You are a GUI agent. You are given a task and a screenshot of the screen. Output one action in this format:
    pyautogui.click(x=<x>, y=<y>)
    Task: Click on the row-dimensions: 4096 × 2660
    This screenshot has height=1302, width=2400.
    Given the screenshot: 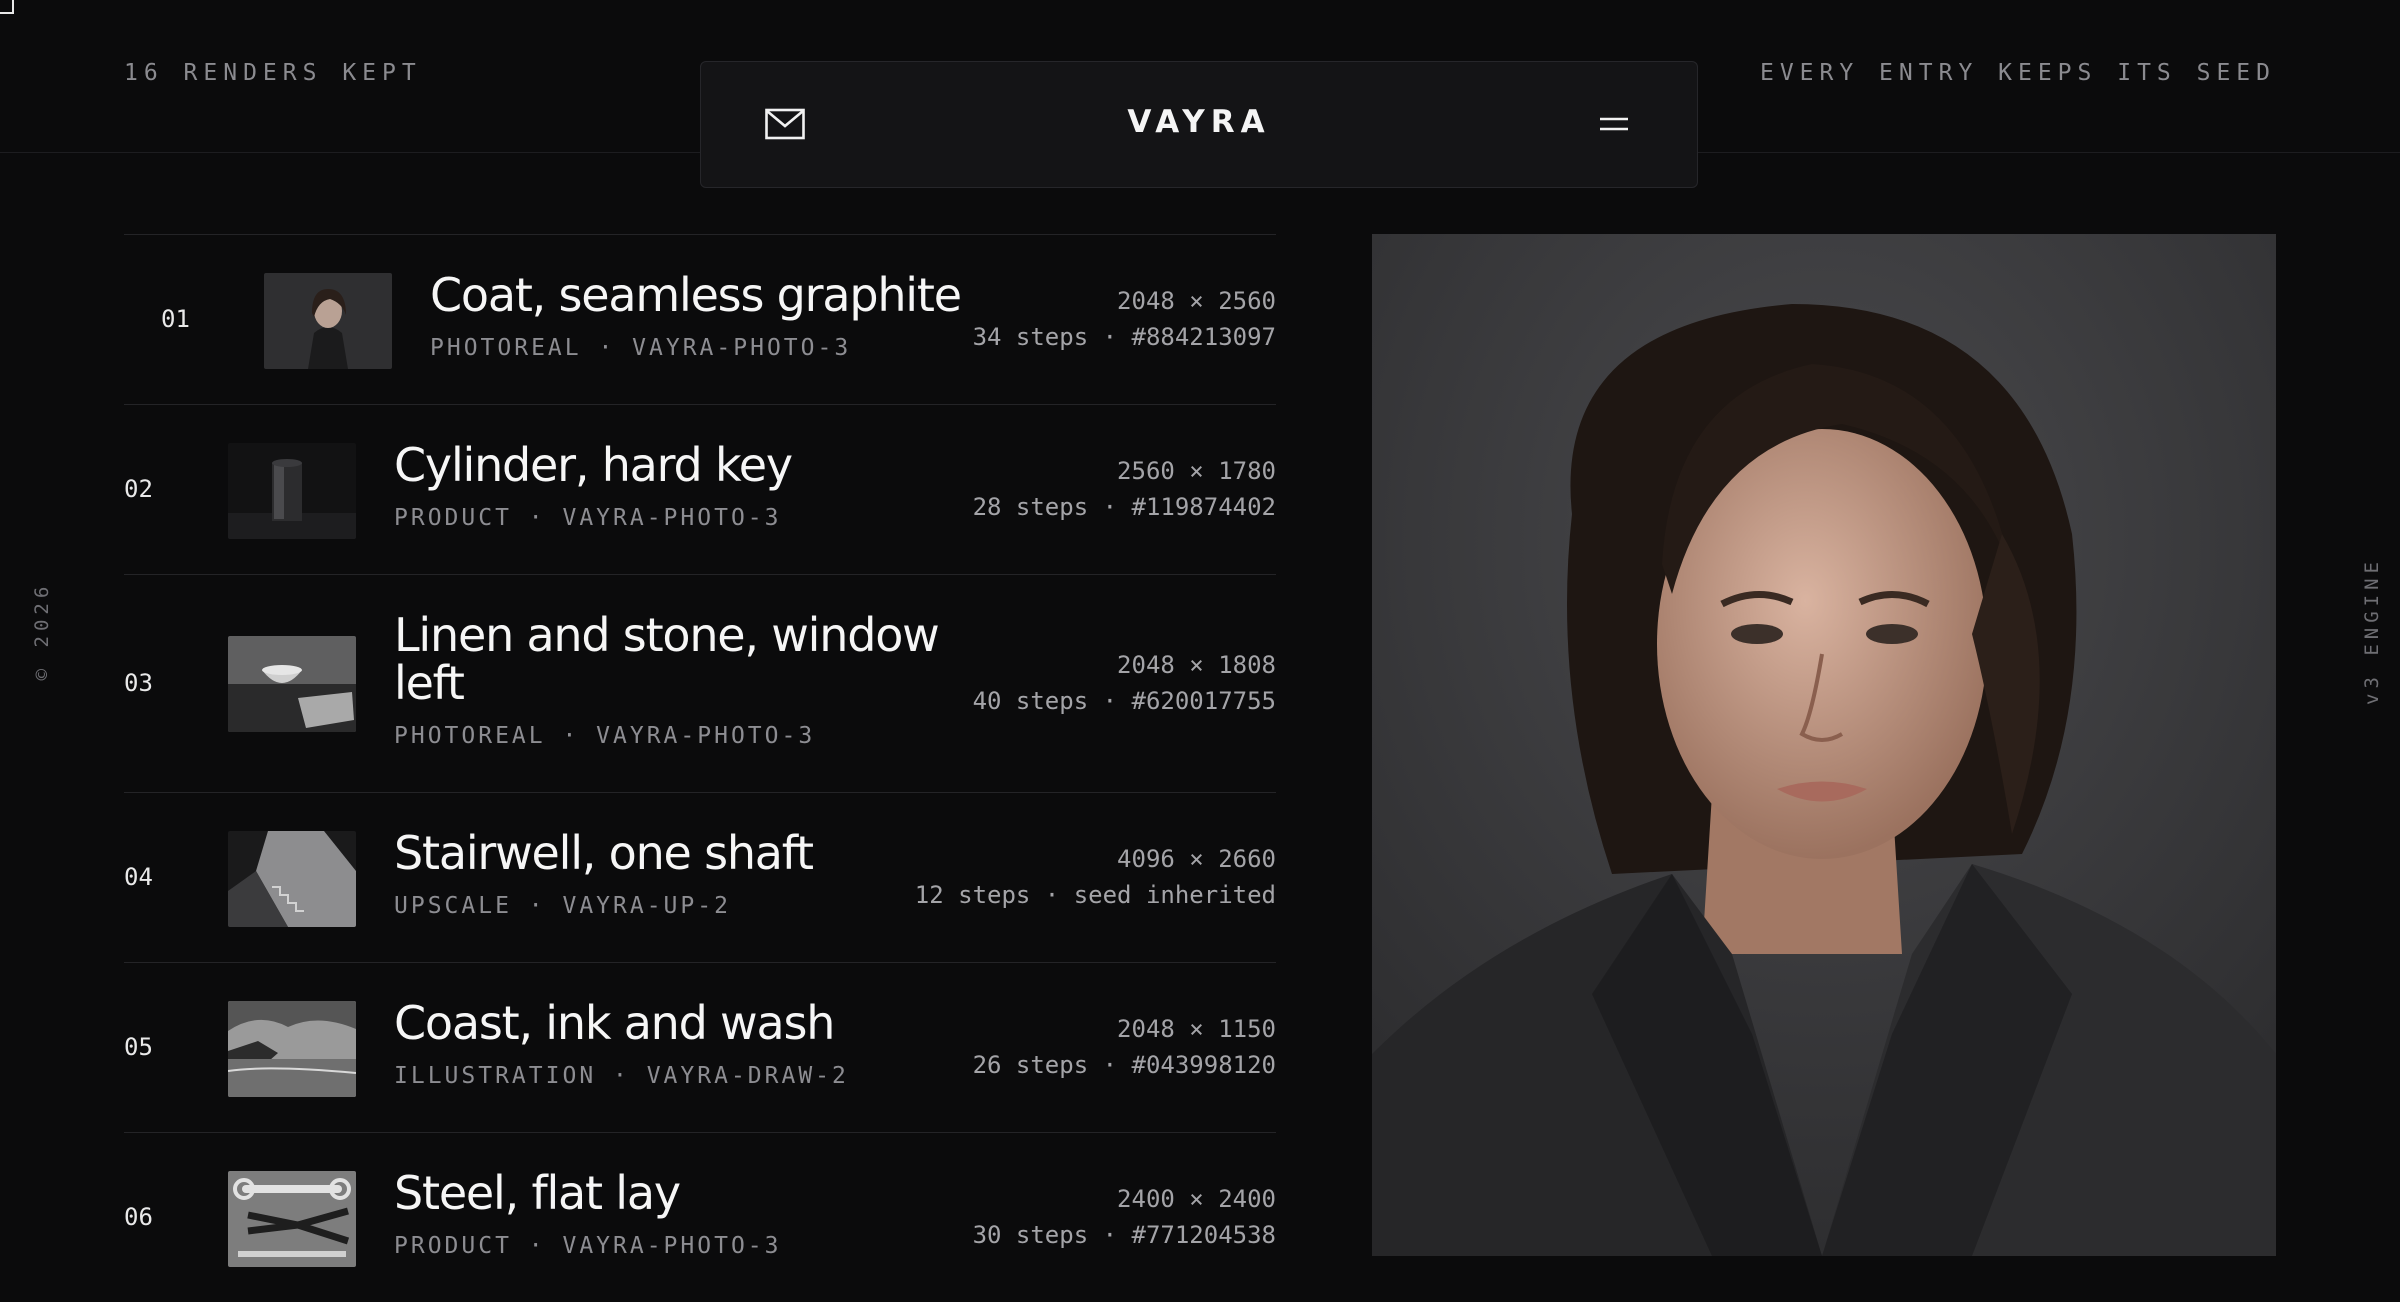 What is the action you would take?
    pyautogui.click(x=1196, y=859)
    